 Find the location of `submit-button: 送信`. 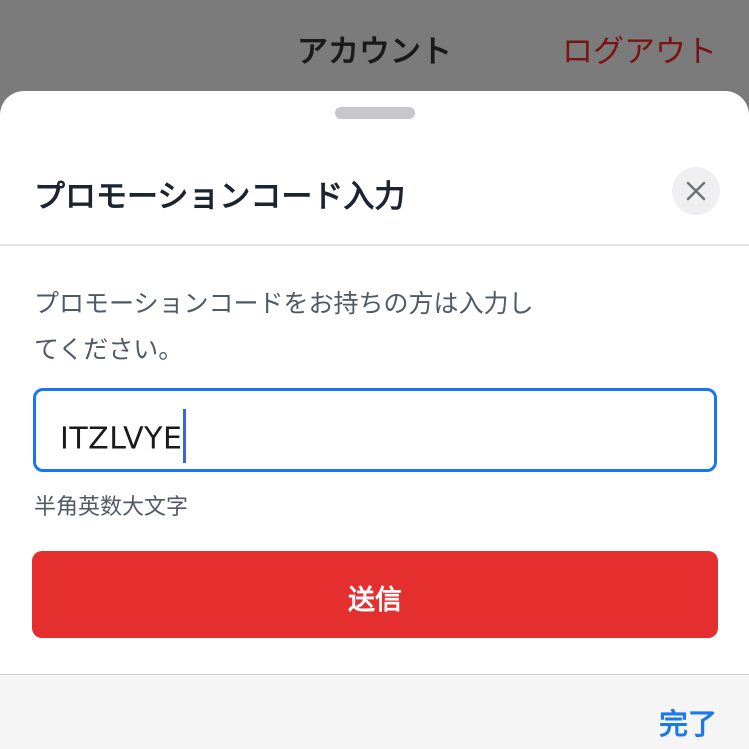

submit-button: 送信 is located at coordinates (375, 594).